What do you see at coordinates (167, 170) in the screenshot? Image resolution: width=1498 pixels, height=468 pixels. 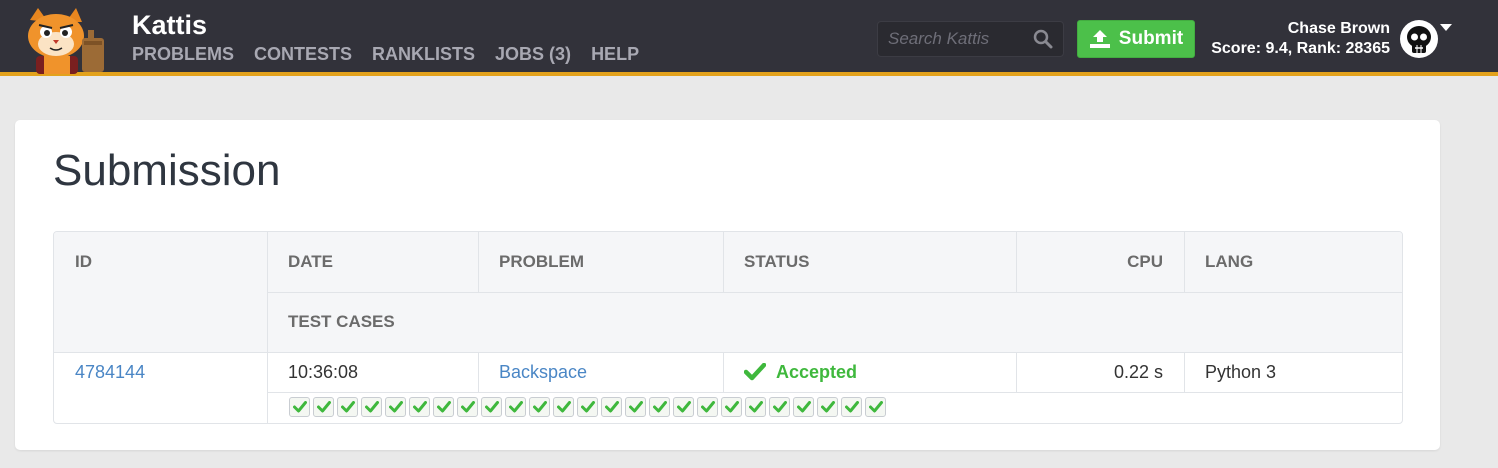 I see `page-title: Submission` at bounding box center [167, 170].